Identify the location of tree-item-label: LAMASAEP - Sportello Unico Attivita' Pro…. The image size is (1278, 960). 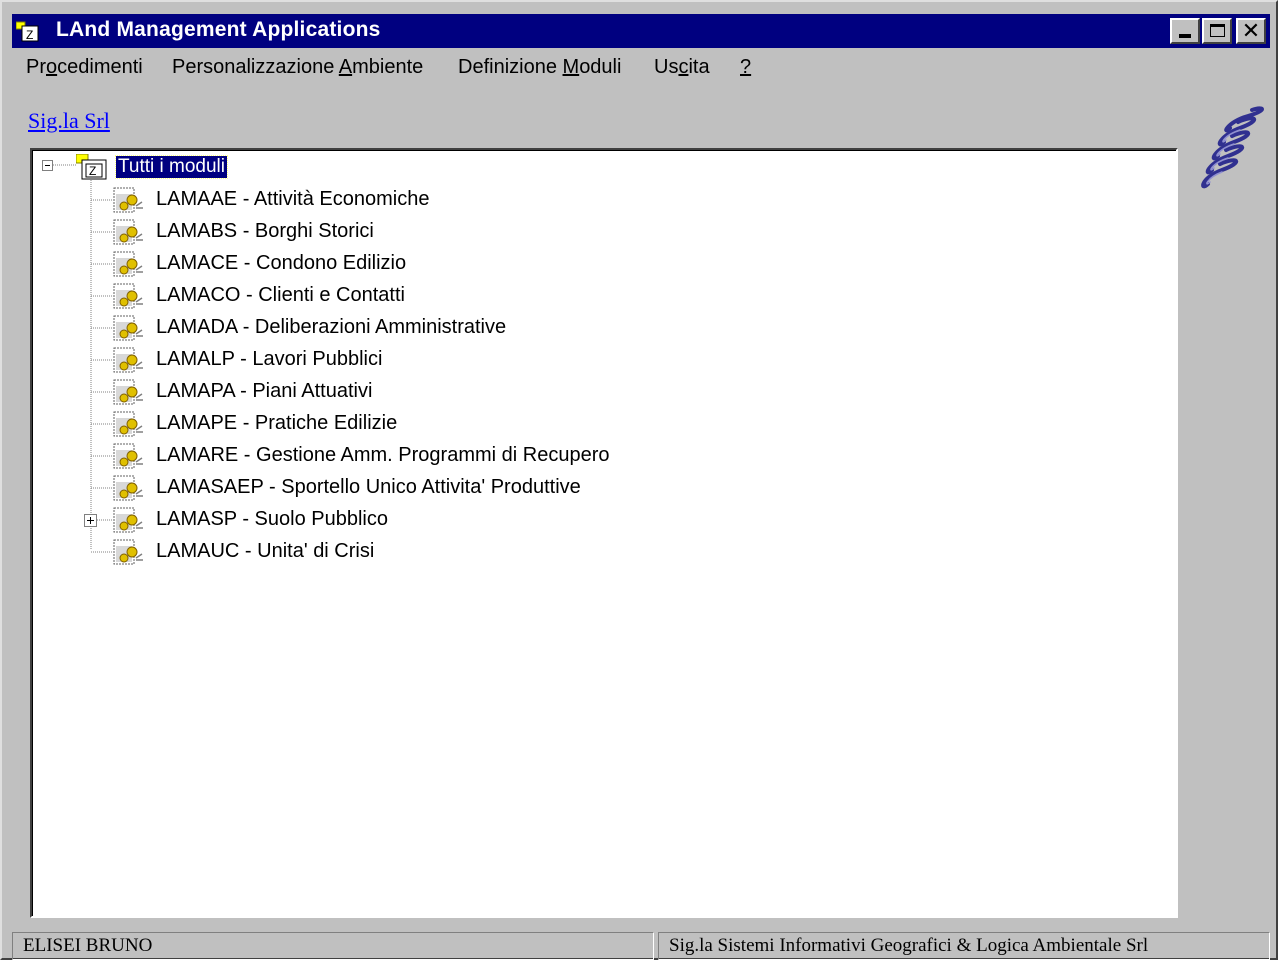
(368, 487).